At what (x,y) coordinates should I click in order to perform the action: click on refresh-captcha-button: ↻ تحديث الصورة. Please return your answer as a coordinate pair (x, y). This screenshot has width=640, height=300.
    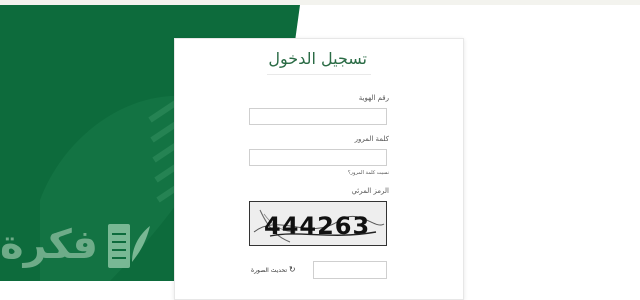
    Looking at the image, I should click on (273, 269).